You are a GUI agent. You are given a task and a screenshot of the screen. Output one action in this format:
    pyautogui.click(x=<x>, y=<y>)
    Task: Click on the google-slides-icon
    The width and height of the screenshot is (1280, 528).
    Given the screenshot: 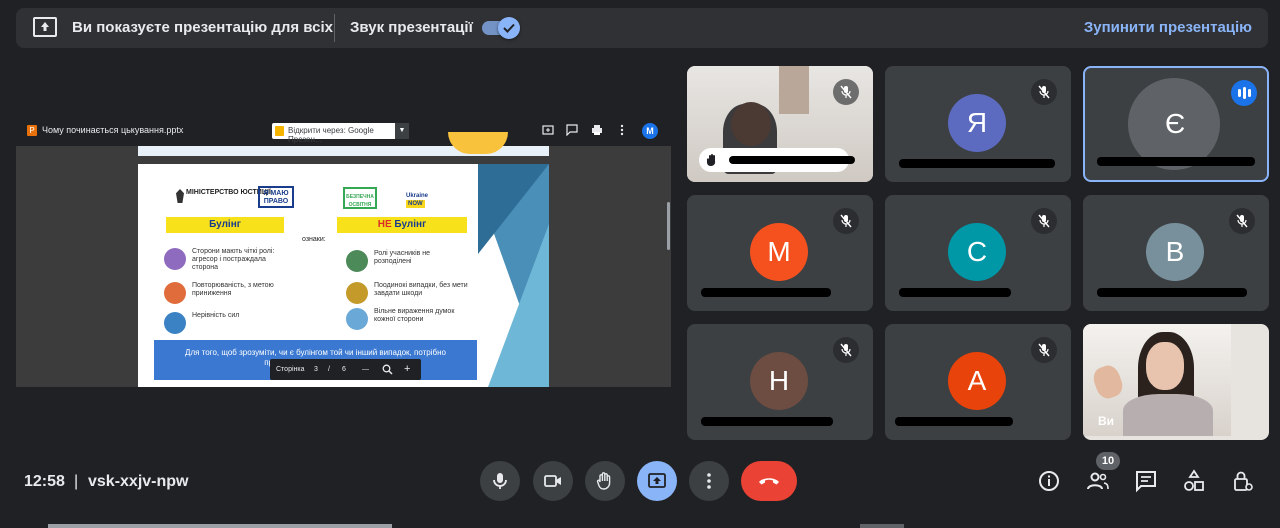 What is the action you would take?
    pyautogui.click(x=279, y=131)
    